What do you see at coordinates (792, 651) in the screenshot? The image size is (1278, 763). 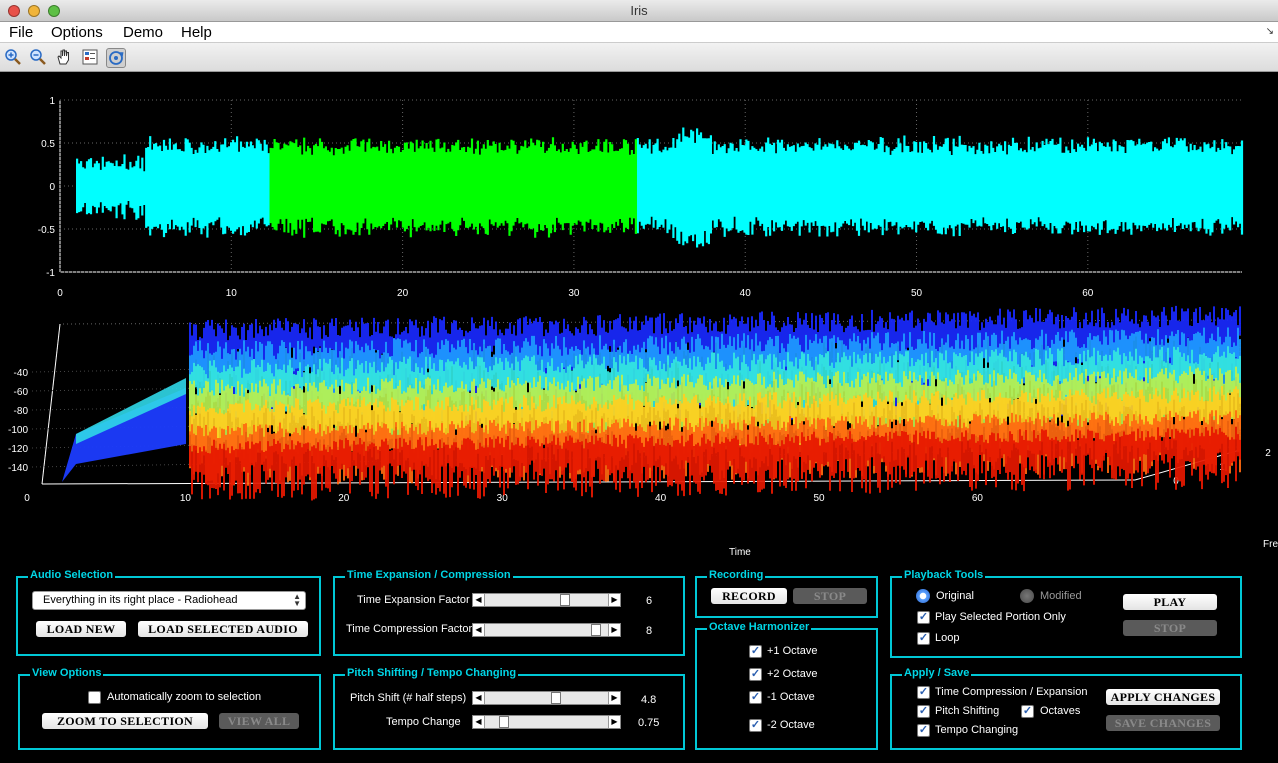 I see `octave-plus1-label: +1 Octave` at bounding box center [792, 651].